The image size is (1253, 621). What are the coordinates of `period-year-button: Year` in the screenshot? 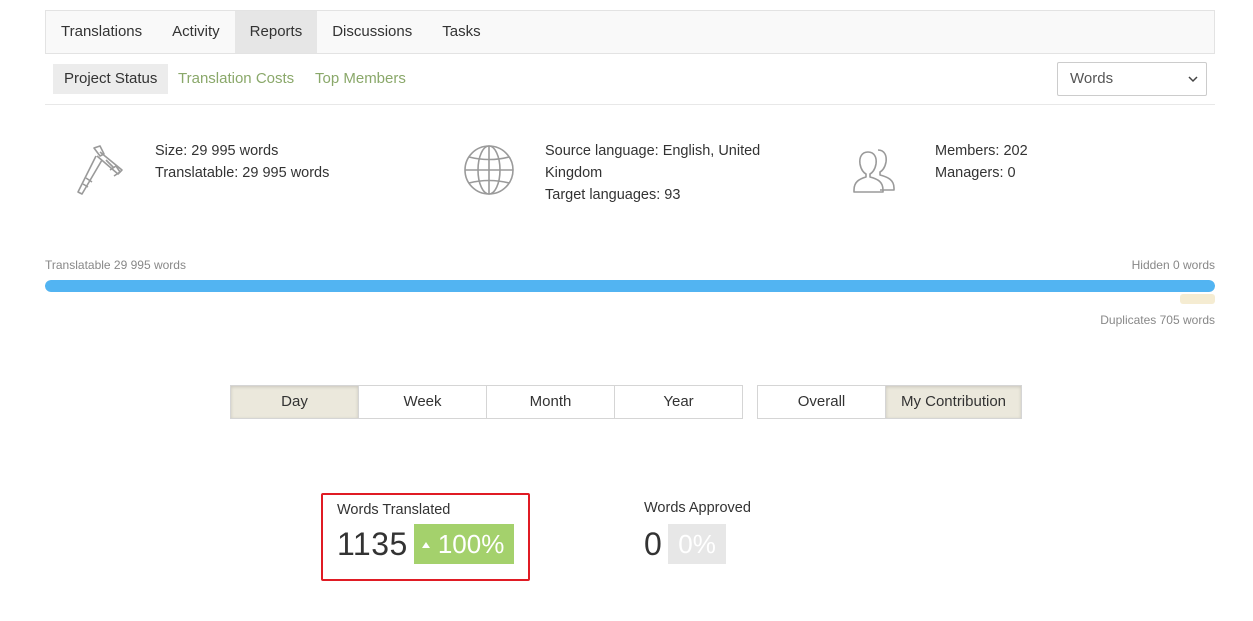 It's located at (678, 402).